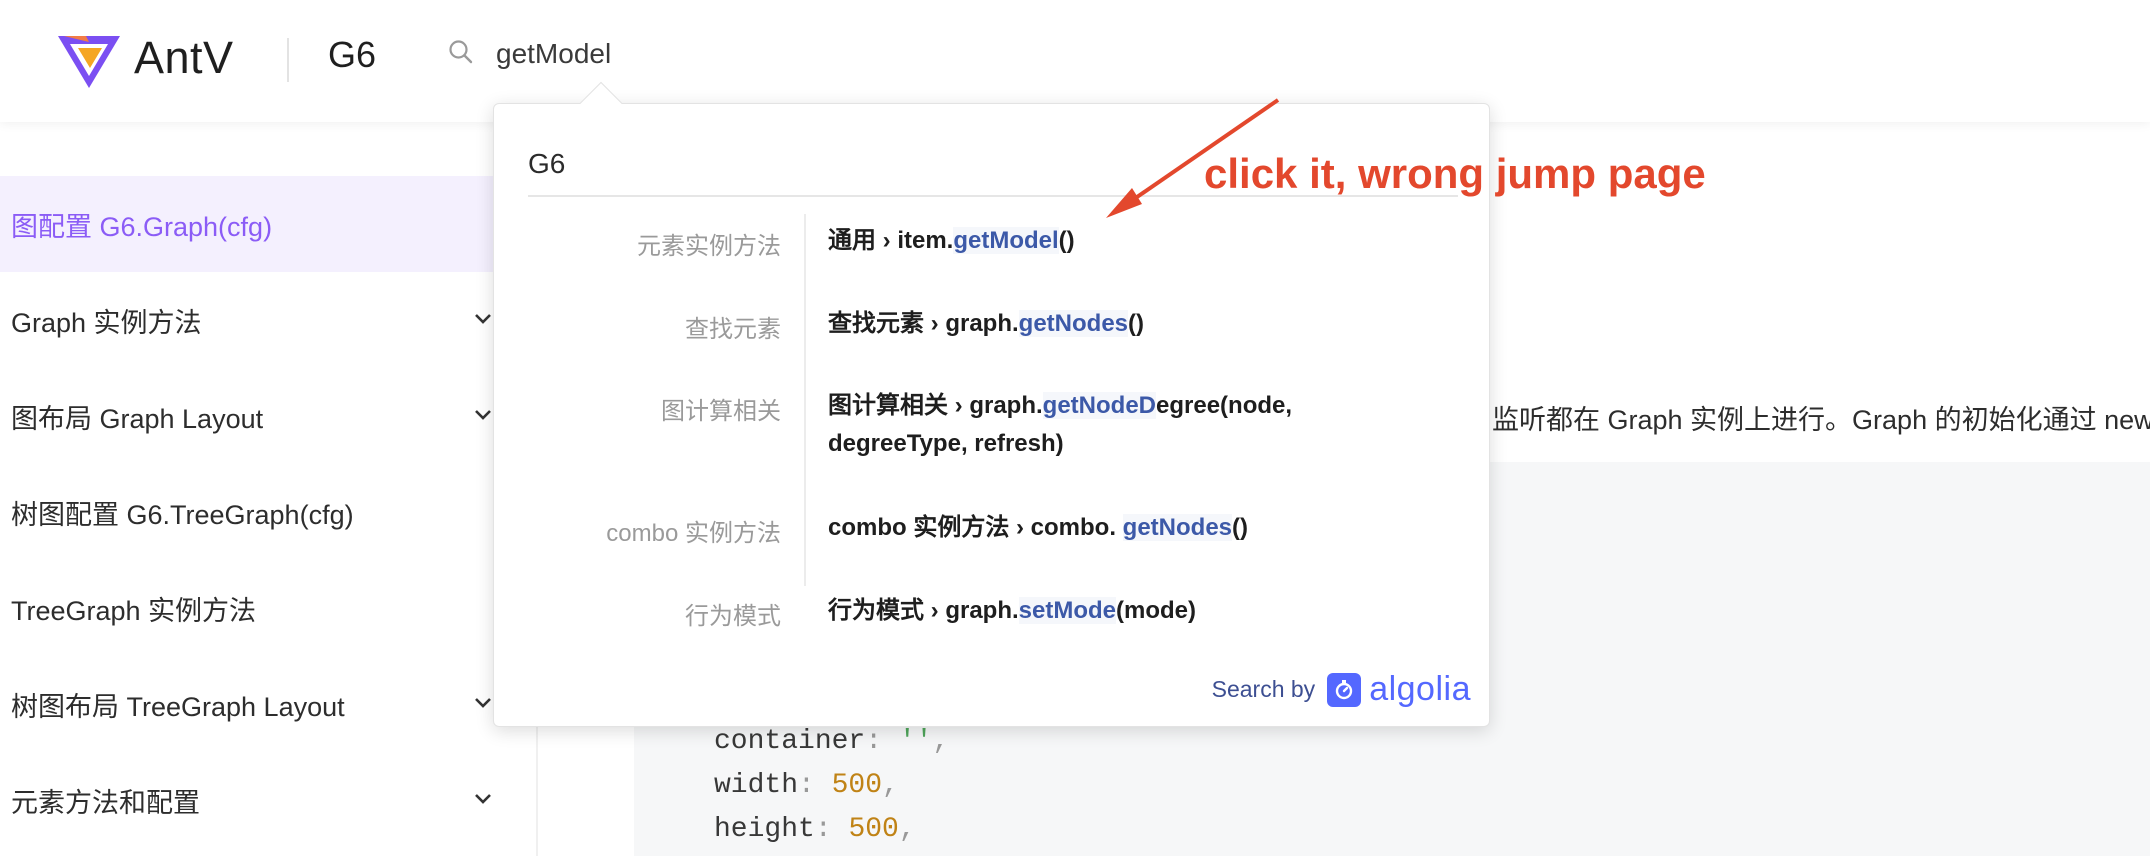 This screenshot has width=2150, height=856. What do you see at coordinates (1108, 324) in the screenshot?
I see `search-result-getnodes: 查找元素 › graph.getNodes()` at bounding box center [1108, 324].